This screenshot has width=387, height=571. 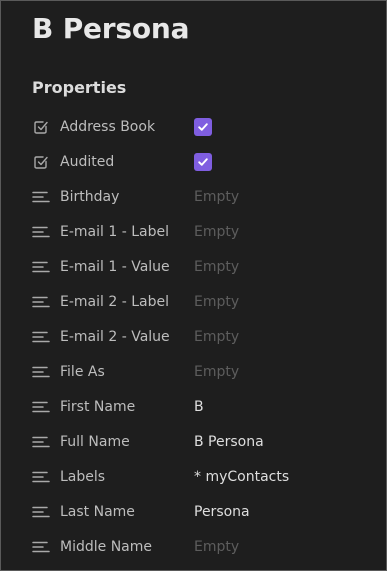 What do you see at coordinates (106, 547) in the screenshot?
I see `property-name: Middle Name` at bounding box center [106, 547].